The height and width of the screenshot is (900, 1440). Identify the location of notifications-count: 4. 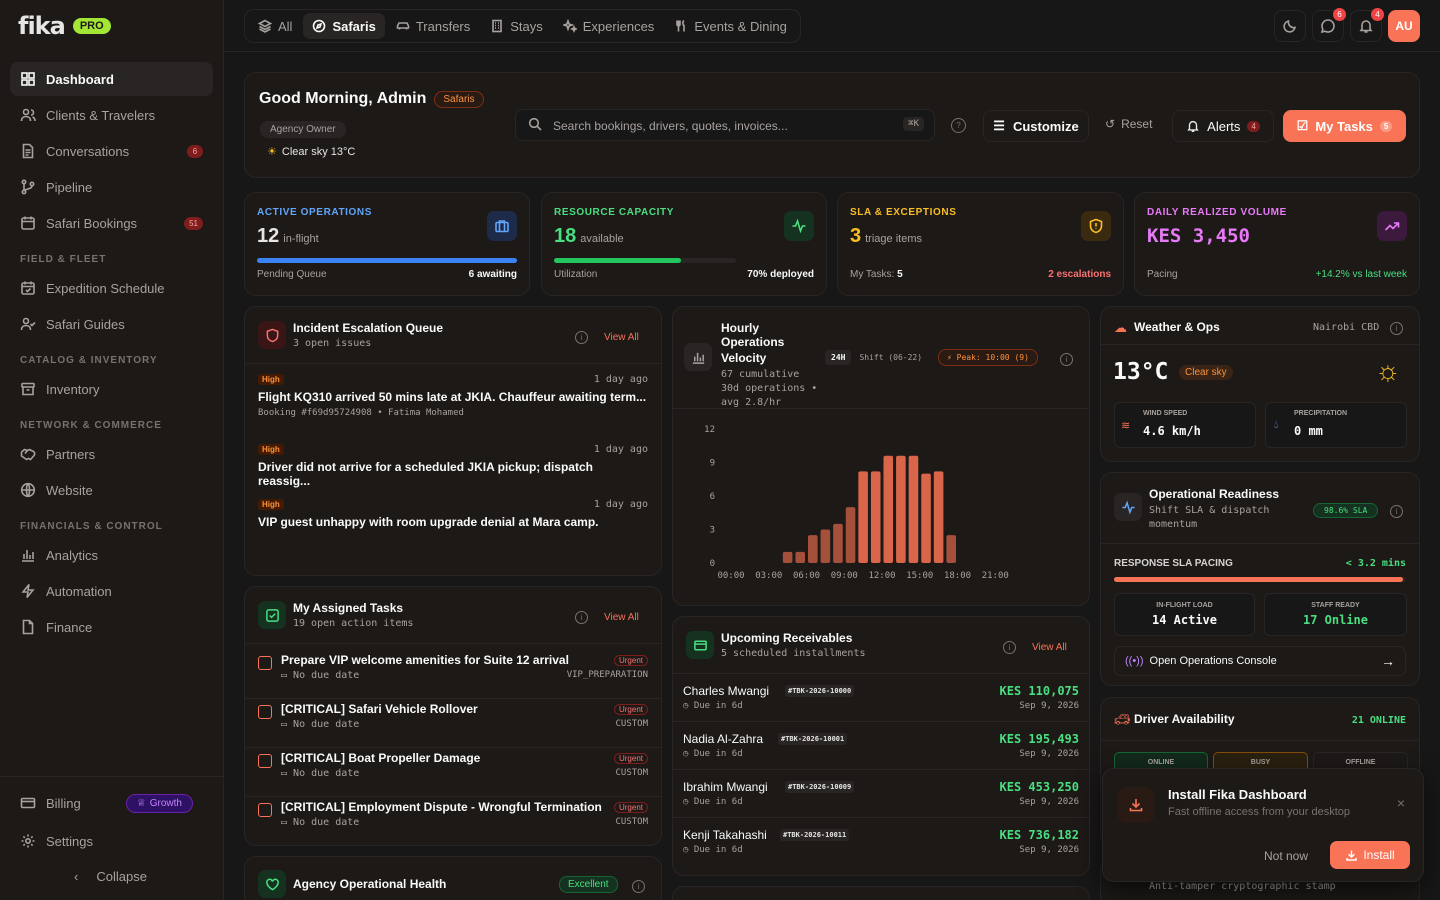
(1377, 14).